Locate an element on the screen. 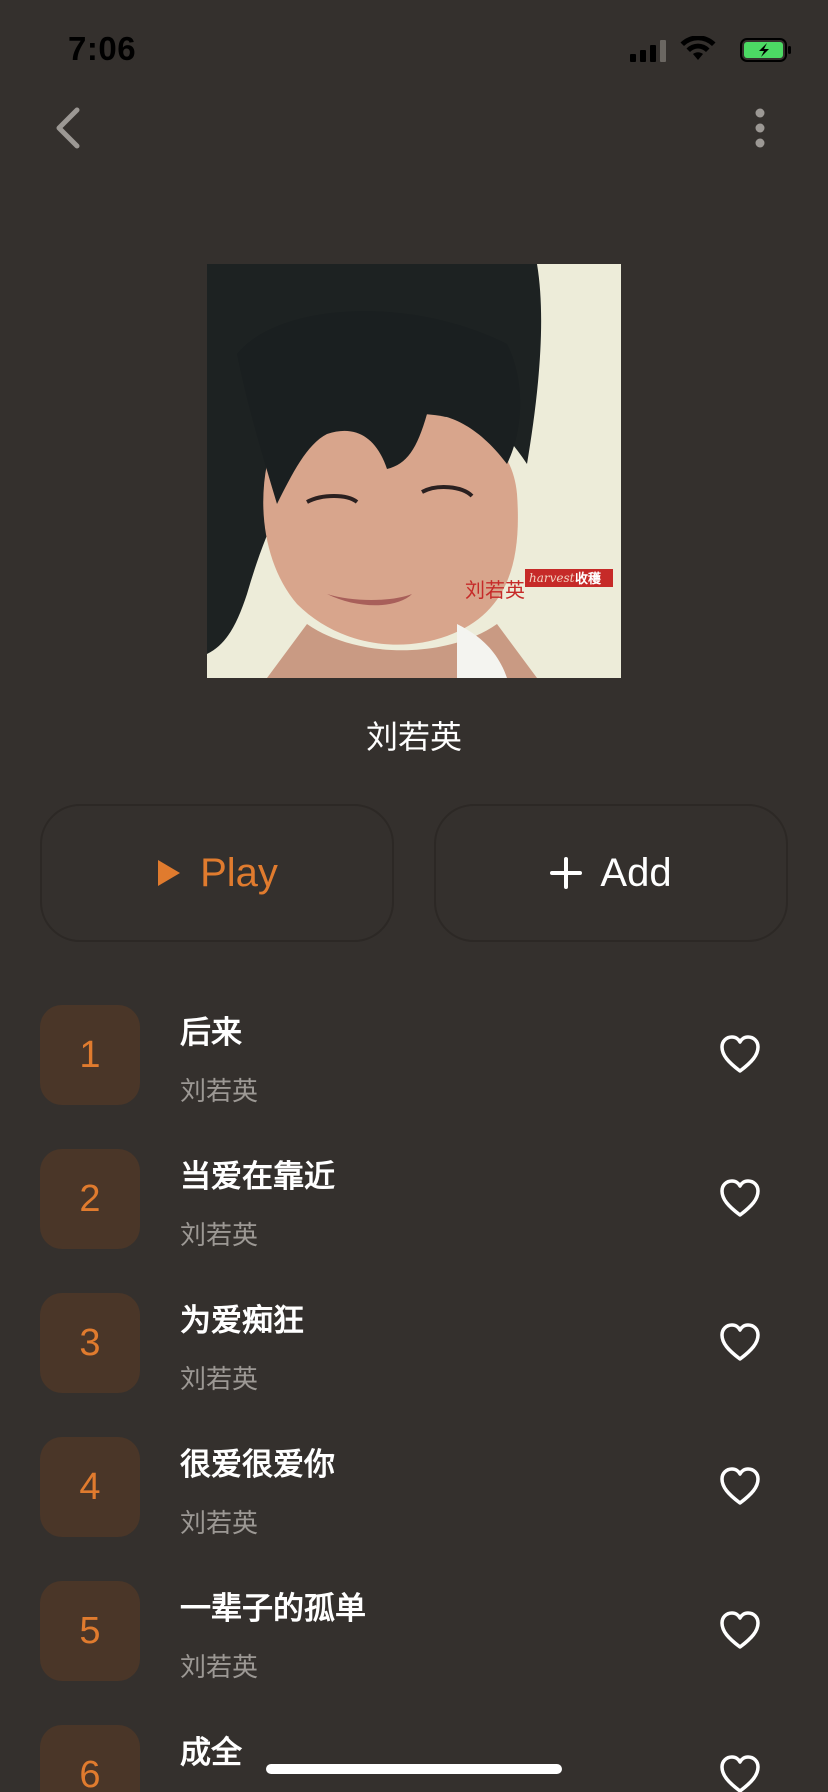  track-title: 当爱在靠近 is located at coordinates (257, 1177).